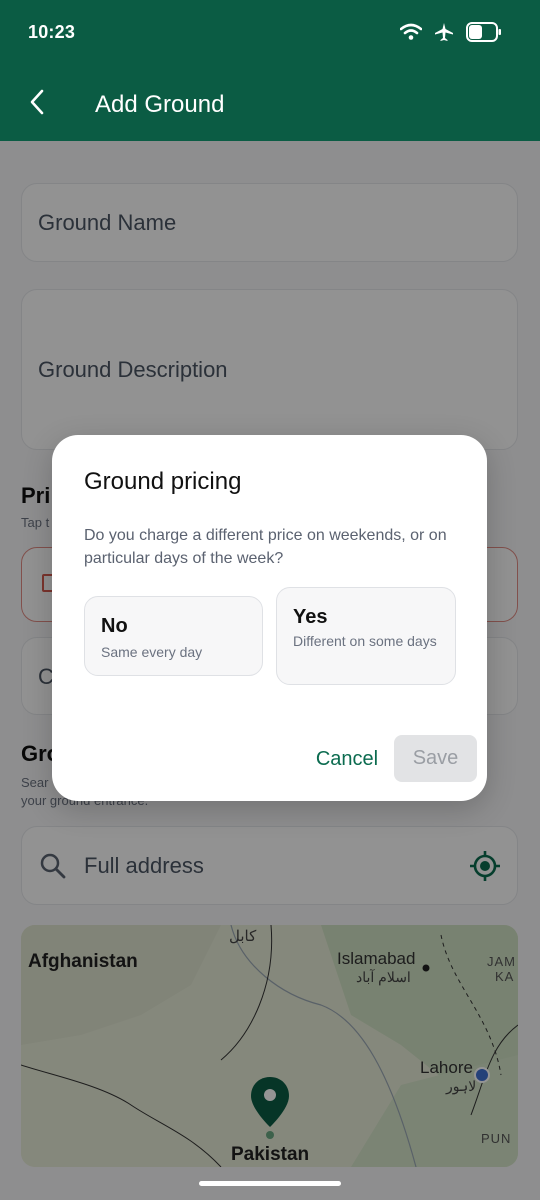 The height and width of the screenshot is (1200, 540). Describe the element at coordinates (173, 636) in the screenshot. I see `option-no: No Same every day` at that location.